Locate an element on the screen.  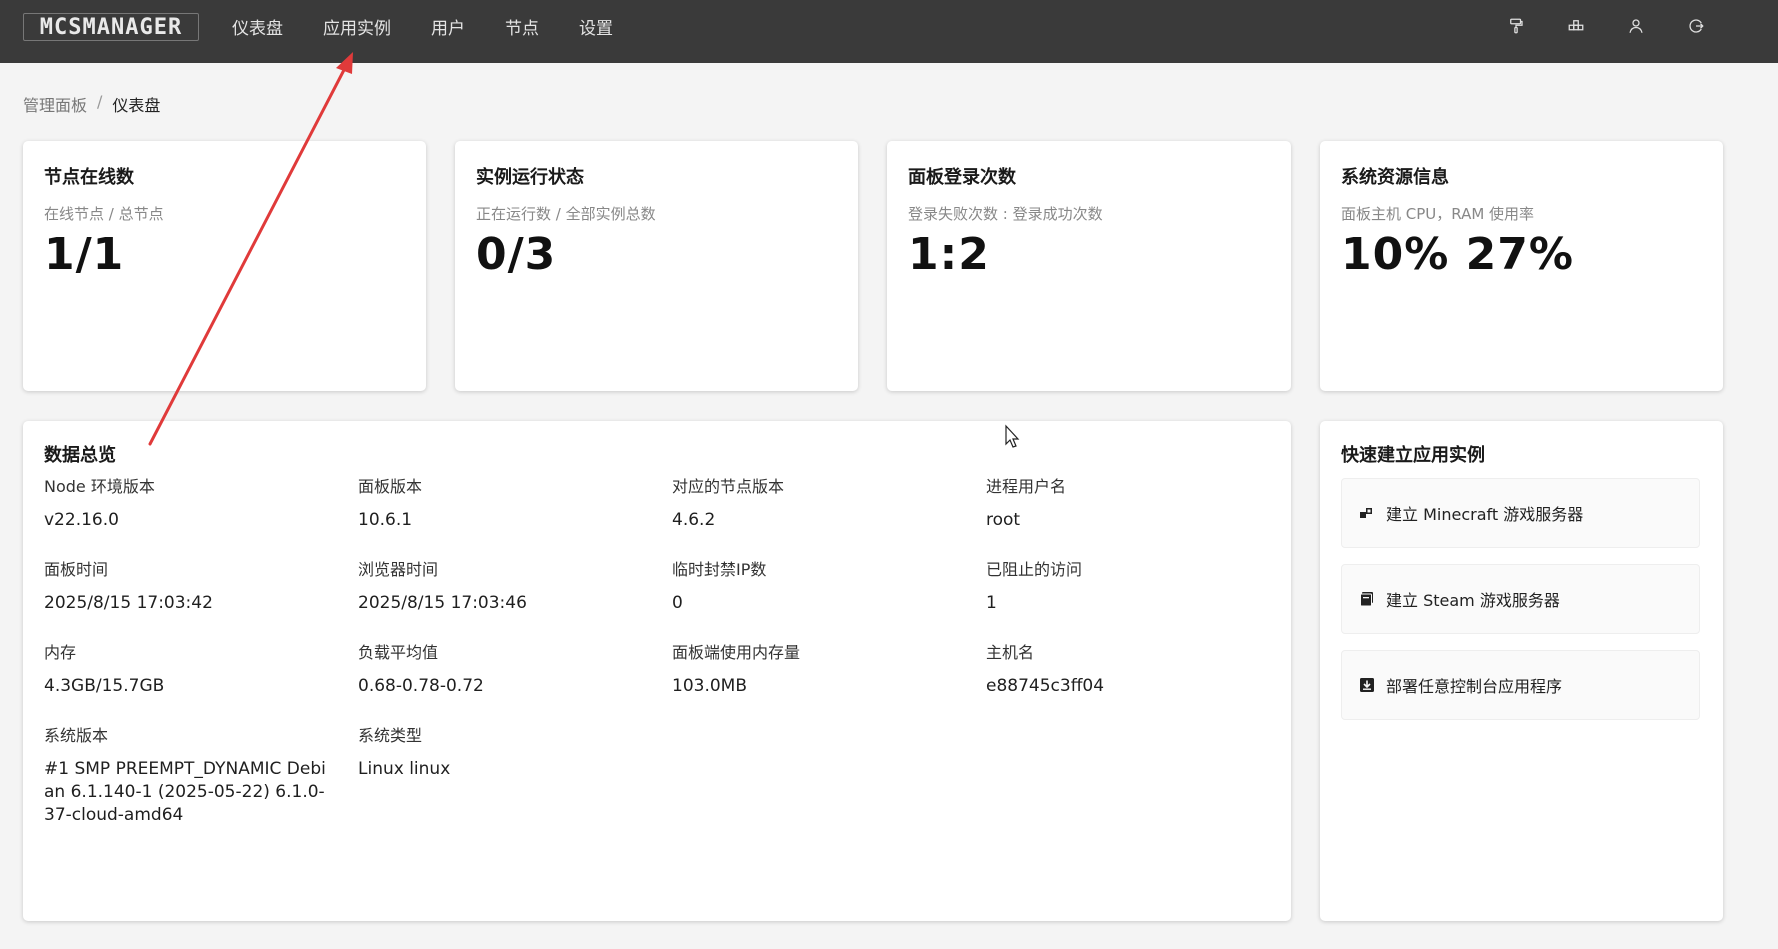
overview-item: 负载平均值 0.68-0.78-0.72 is located at coordinates (508, 668).